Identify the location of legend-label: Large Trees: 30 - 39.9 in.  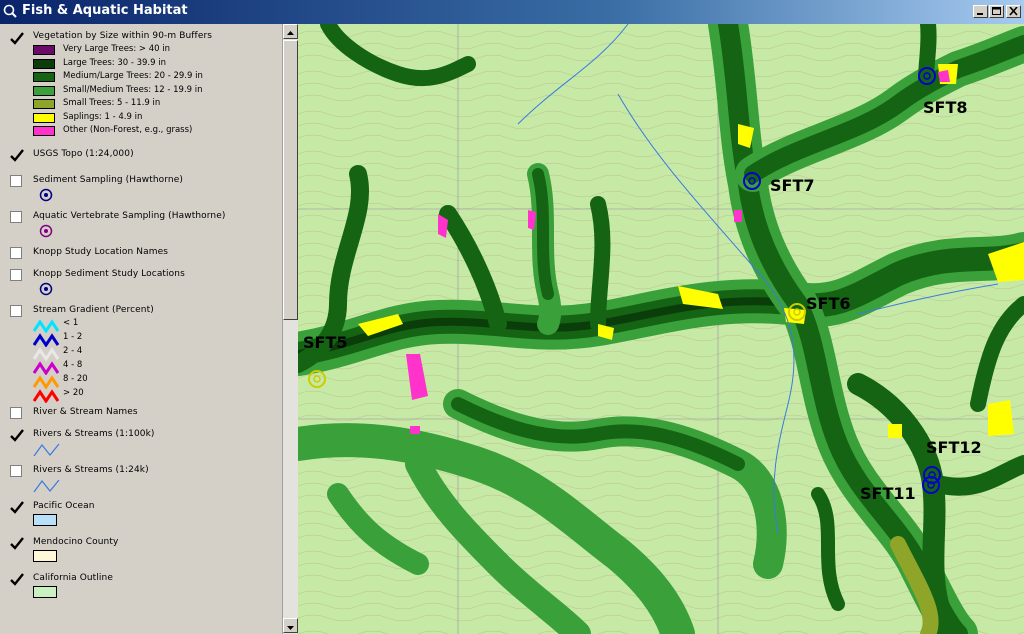
(114, 63).